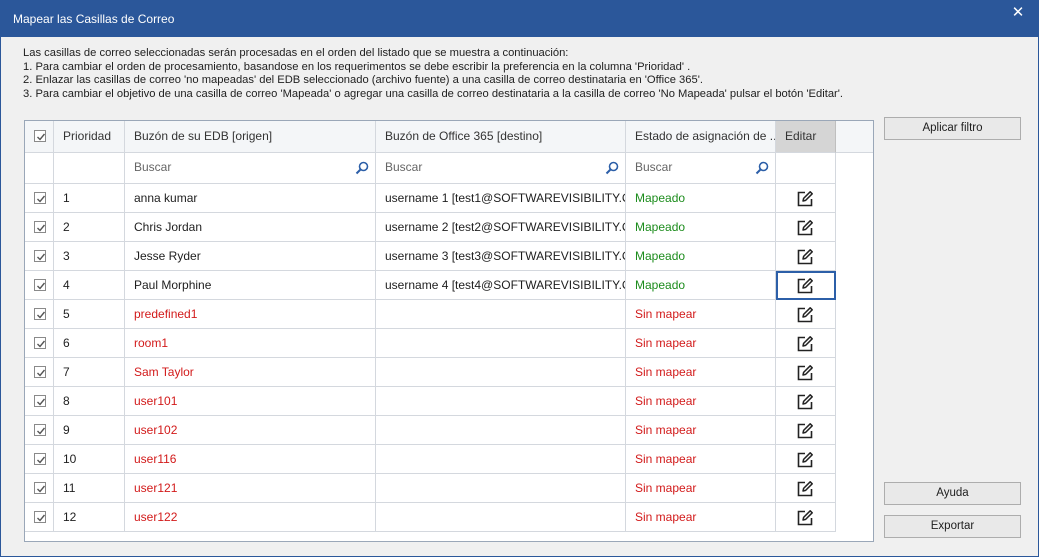  I want to click on header-source-mailbox: Buzón de su EDB [origen], so click(250, 137).